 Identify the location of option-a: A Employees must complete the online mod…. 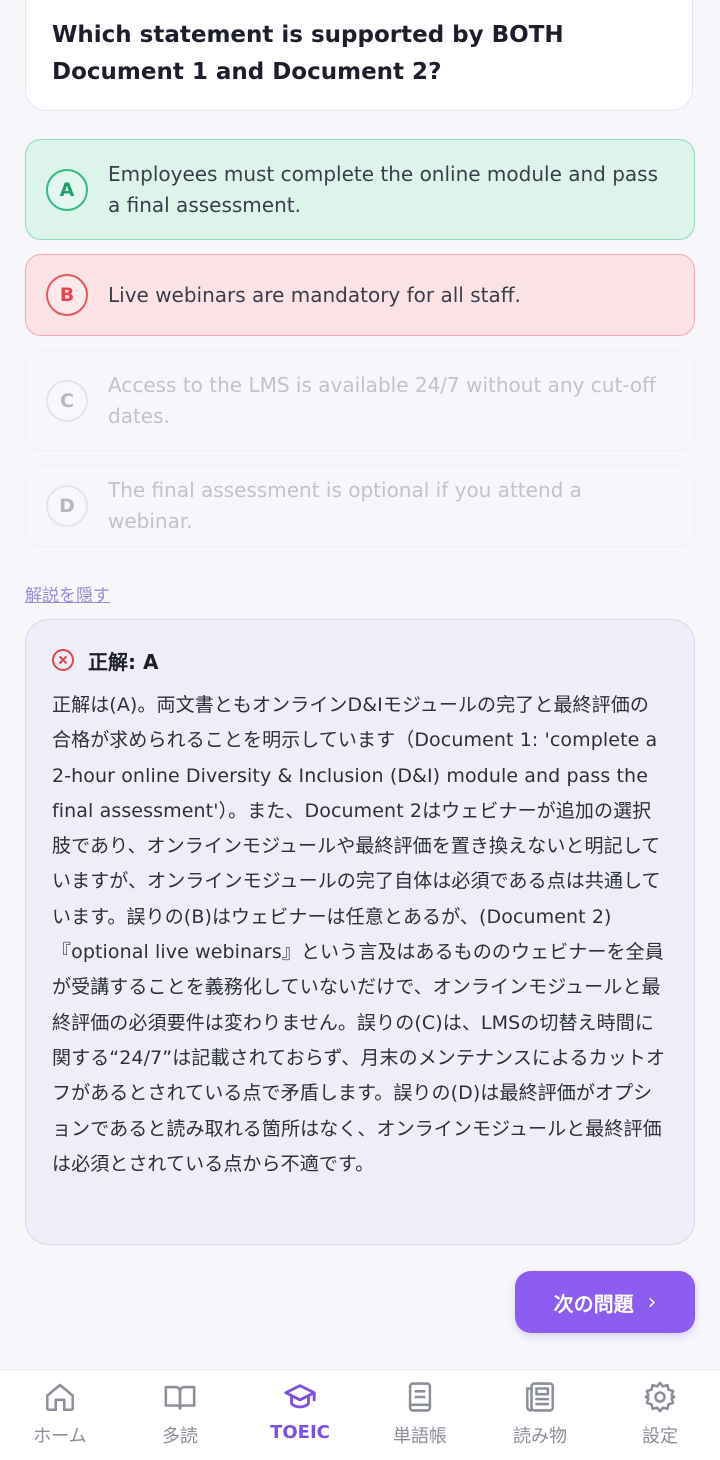
(360, 189).